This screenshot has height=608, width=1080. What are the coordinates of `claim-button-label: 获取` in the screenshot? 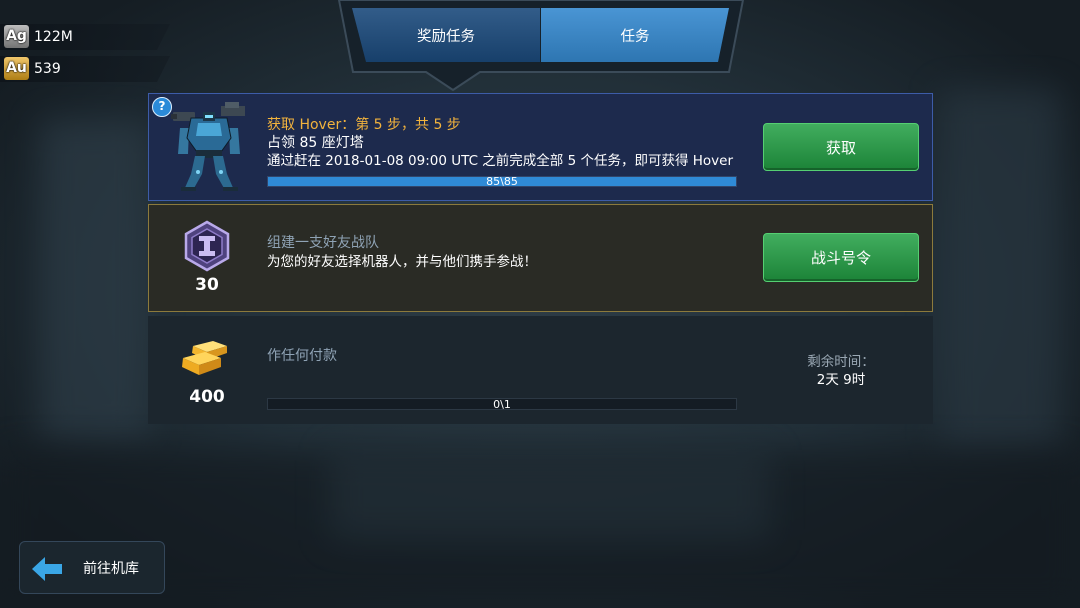 It's located at (840, 147).